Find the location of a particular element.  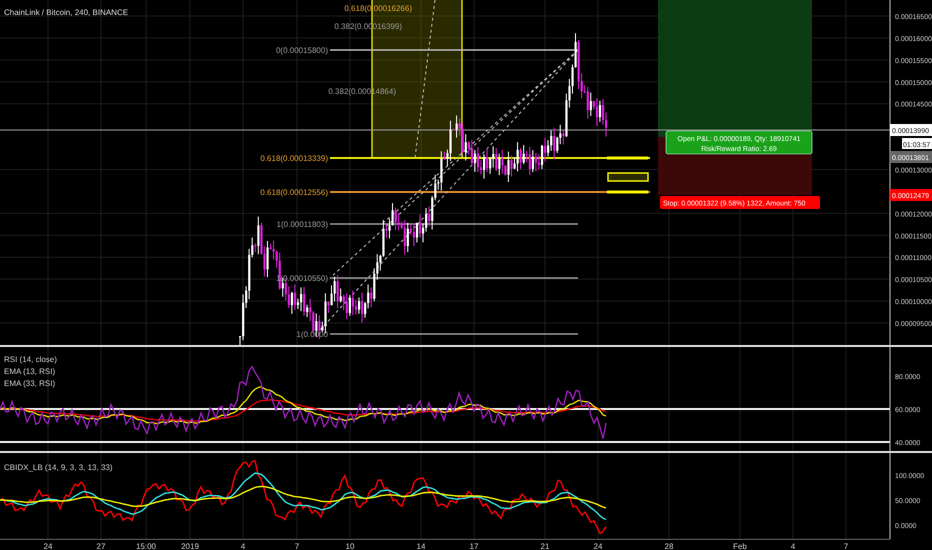

fib-level-label: 0(0.00015800) is located at coordinates (302, 50).